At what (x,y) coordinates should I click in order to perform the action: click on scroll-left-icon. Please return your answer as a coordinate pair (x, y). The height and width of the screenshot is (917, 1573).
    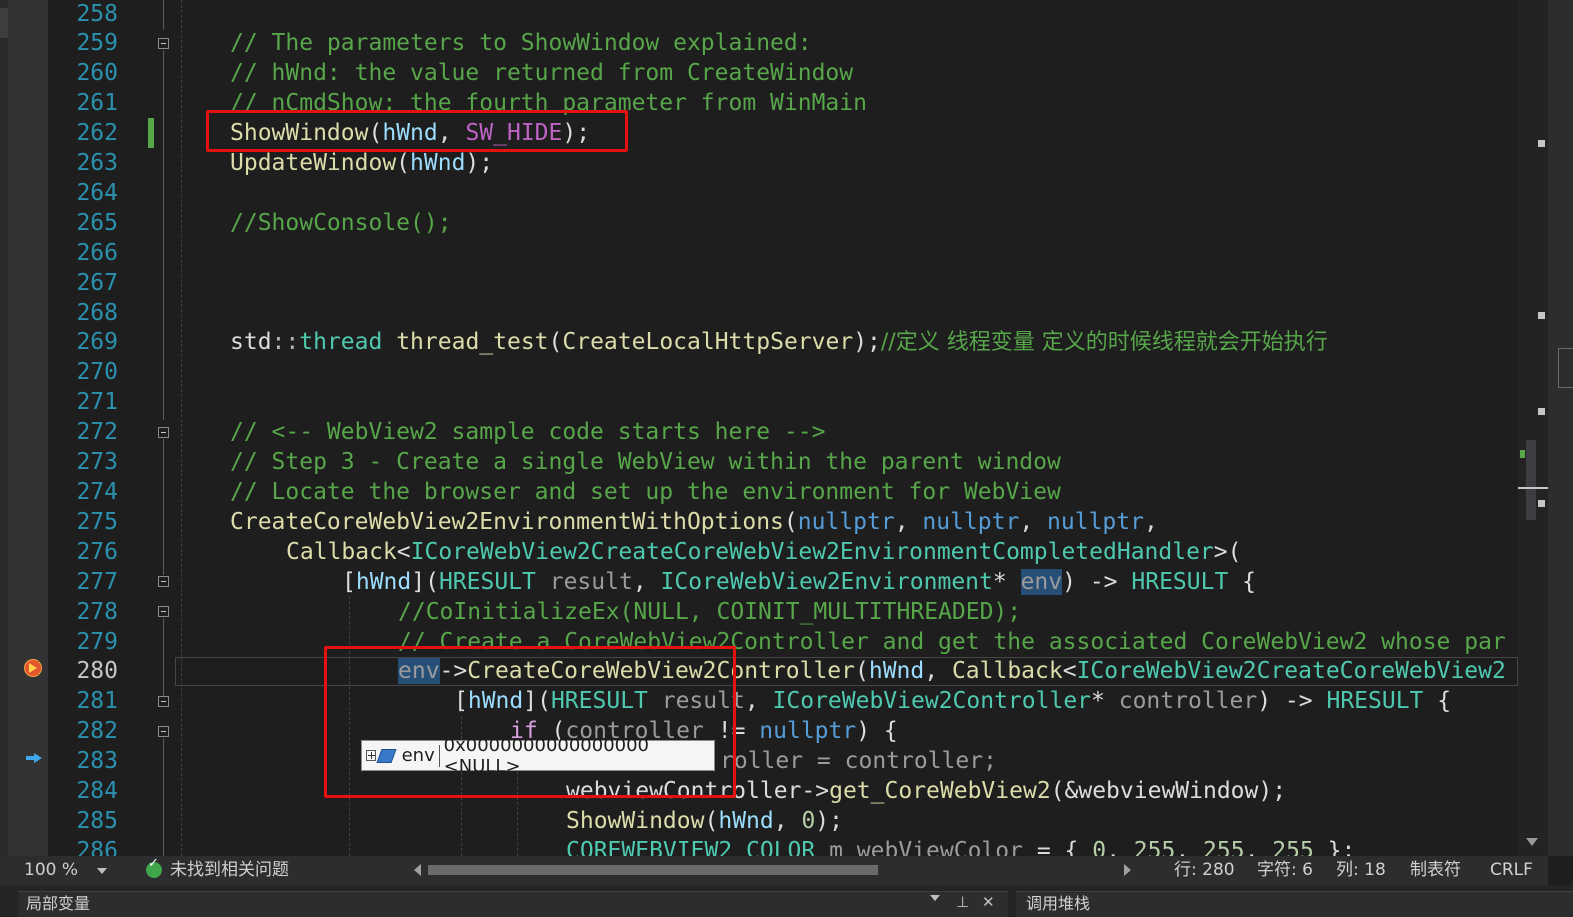
    Looking at the image, I should click on (417, 870).